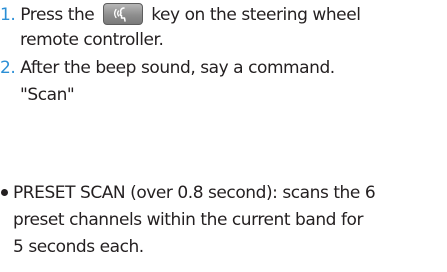  Describe the element at coordinates (8, 68) in the screenshot. I see `step-2-number: 2.` at that location.